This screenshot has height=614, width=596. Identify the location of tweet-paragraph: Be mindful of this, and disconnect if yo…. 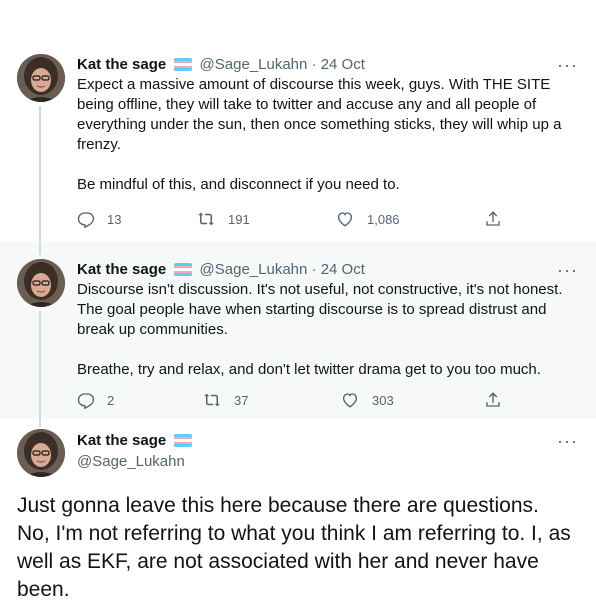
(238, 184).